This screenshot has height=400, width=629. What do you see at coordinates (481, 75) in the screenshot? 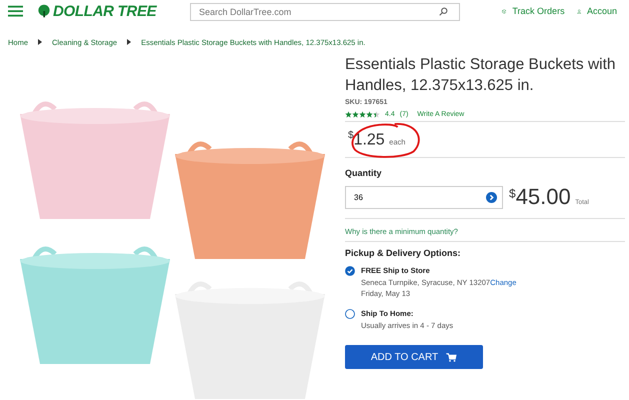
I see `product-title: Essentials Plastic Storage Buckets with Handles, 12.375x13.625 in.` at bounding box center [481, 75].